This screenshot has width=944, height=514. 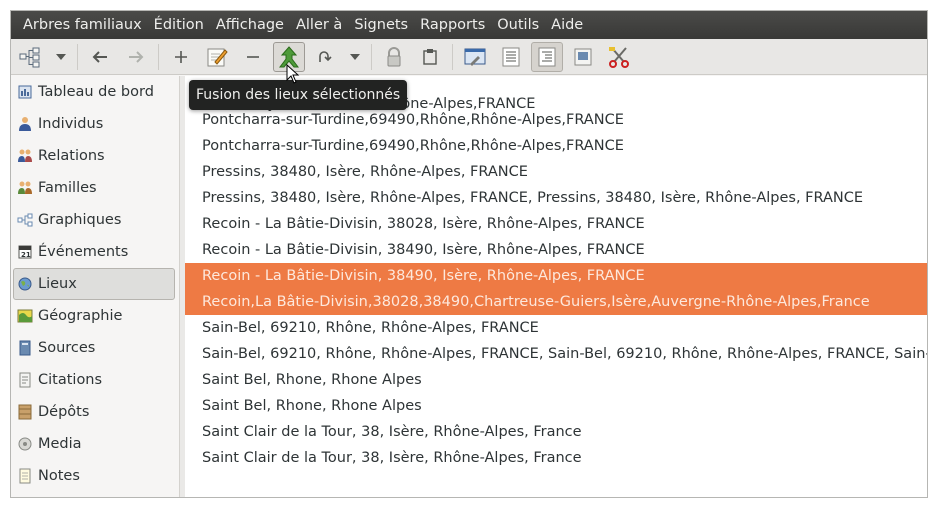 What do you see at coordinates (518, 25) in the screenshot?
I see `menu-tools: Outils` at bounding box center [518, 25].